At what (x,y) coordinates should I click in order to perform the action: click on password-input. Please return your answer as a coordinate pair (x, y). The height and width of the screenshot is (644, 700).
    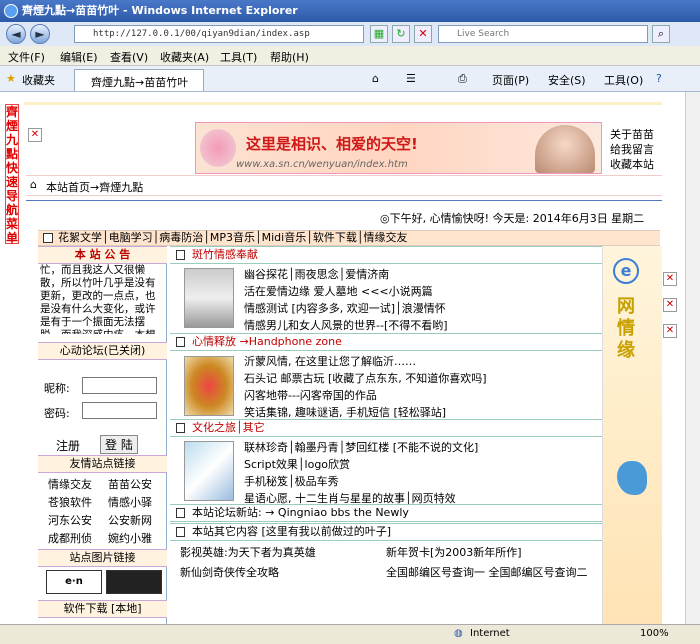
    Looking at the image, I should click on (119, 410).